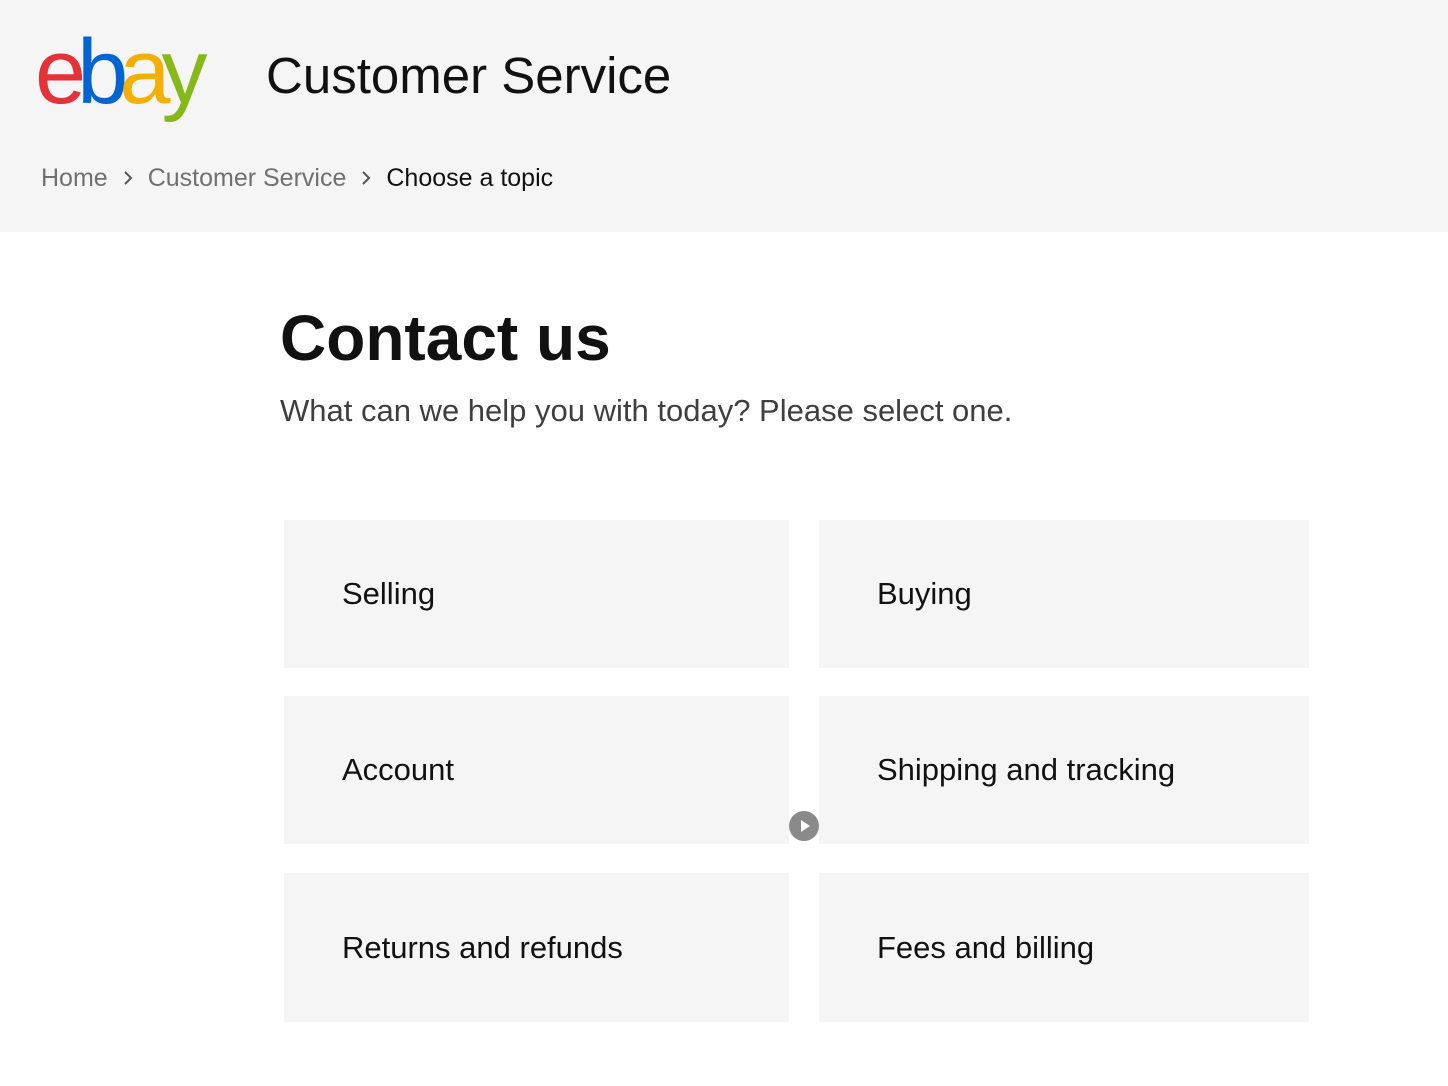  What do you see at coordinates (536, 594) in the screenshot?
I see `topic-selling: Selling` at bounding box center [536, 594].